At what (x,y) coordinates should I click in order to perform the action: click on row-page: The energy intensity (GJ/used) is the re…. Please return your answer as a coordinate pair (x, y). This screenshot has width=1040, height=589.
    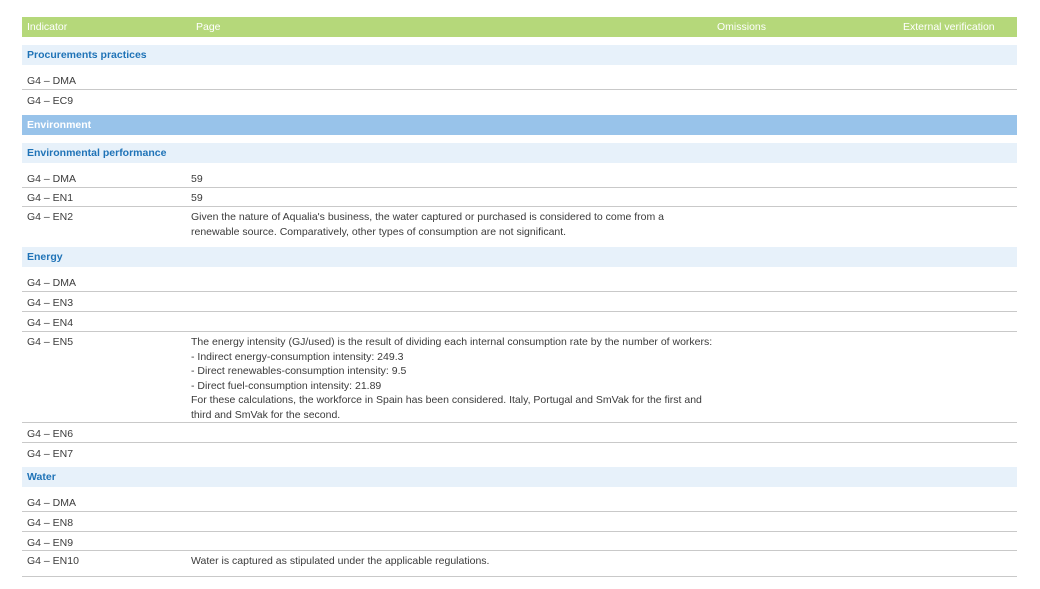
    Looking at the image, I should click on (452, 378).